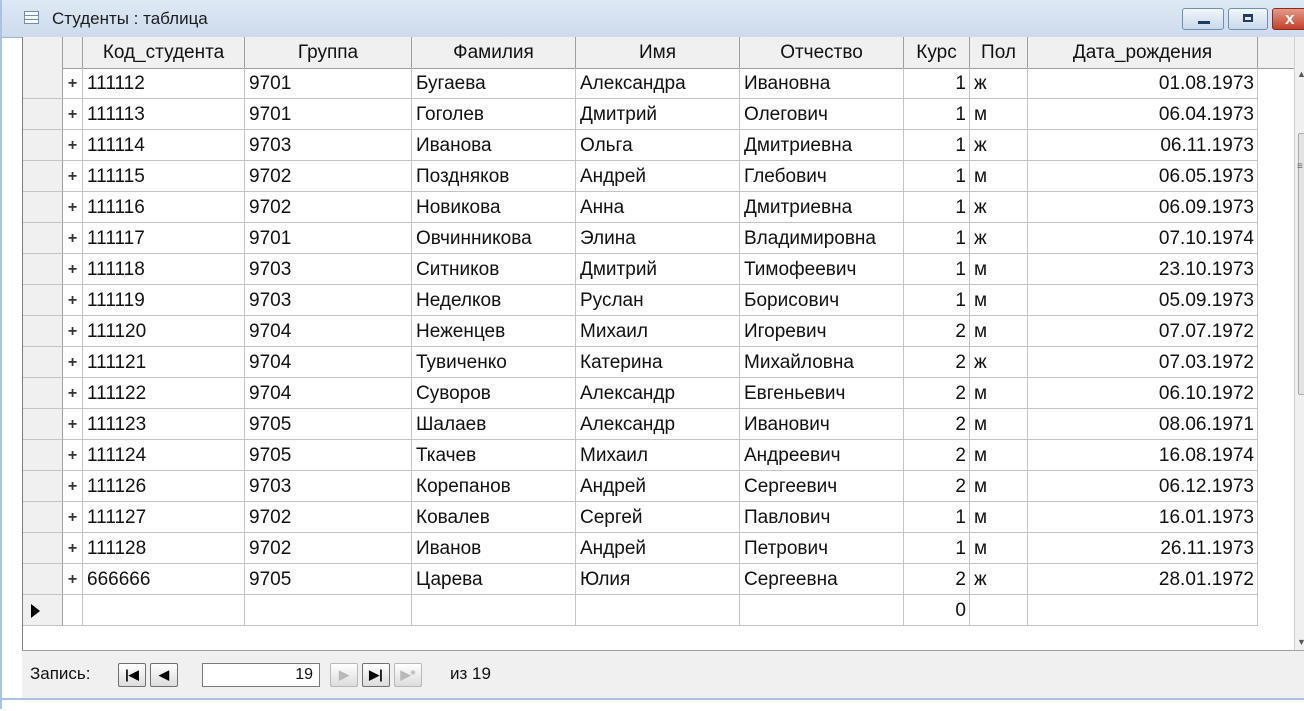 The image size is (1304, 711). I want to click on cell-dob: 26.11.1973, so click(1143, 548).